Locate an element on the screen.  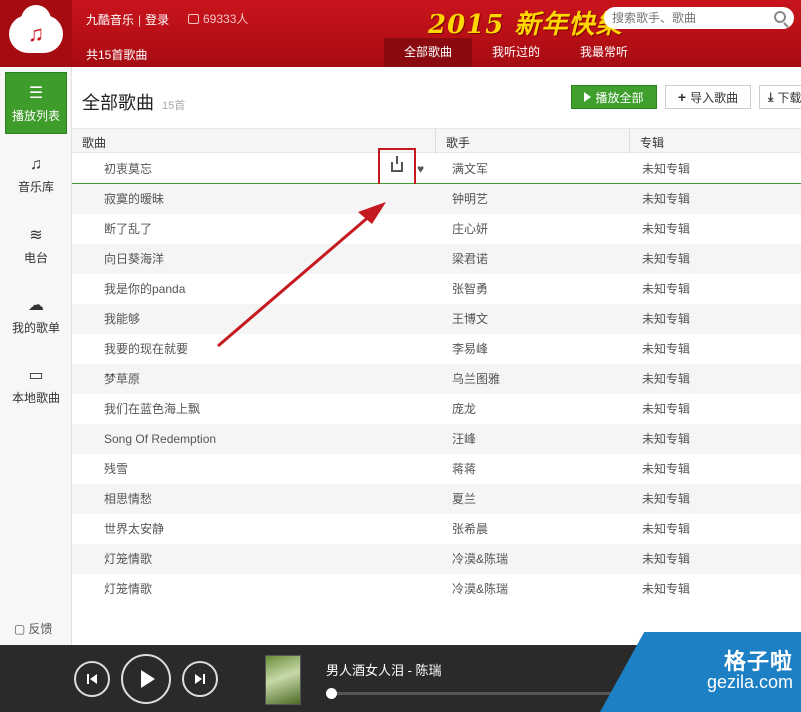
watermark-url: gezila.com is located at coordinates (749, 682).